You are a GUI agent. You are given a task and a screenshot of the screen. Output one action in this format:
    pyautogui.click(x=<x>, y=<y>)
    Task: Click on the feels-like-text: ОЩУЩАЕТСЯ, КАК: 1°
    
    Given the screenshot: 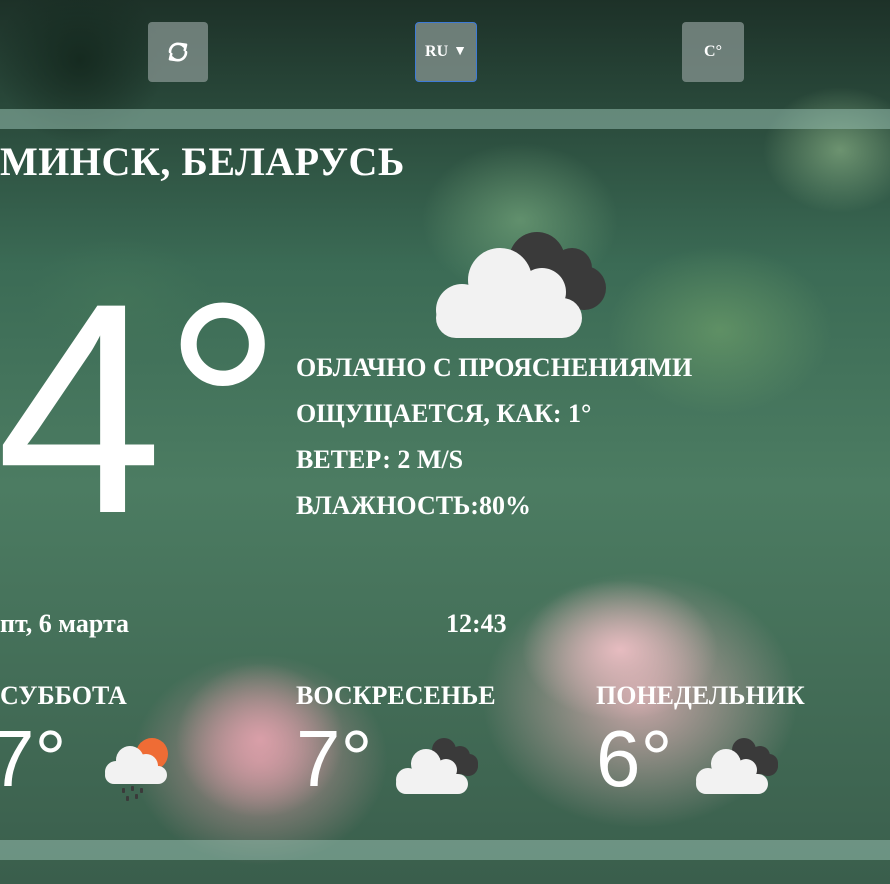 What is the action you would take?
    pyautogui.click(x=444, y=413)
    